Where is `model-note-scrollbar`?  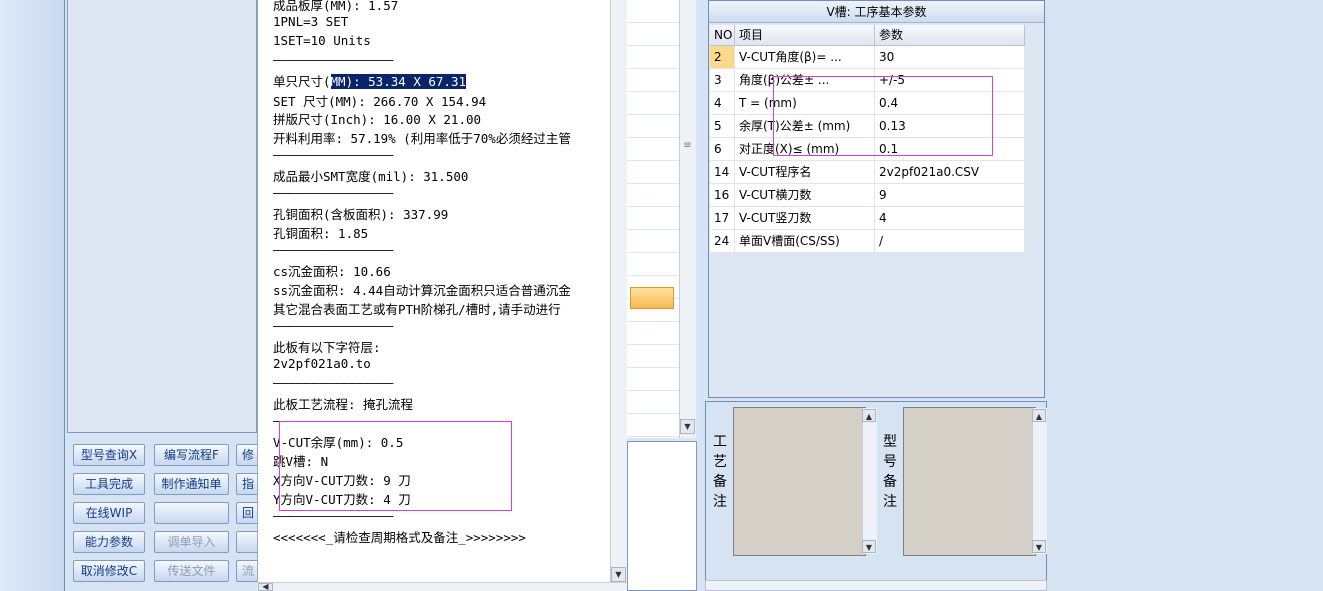
model-note-scrollbar is located at coordinates (1039, 481).